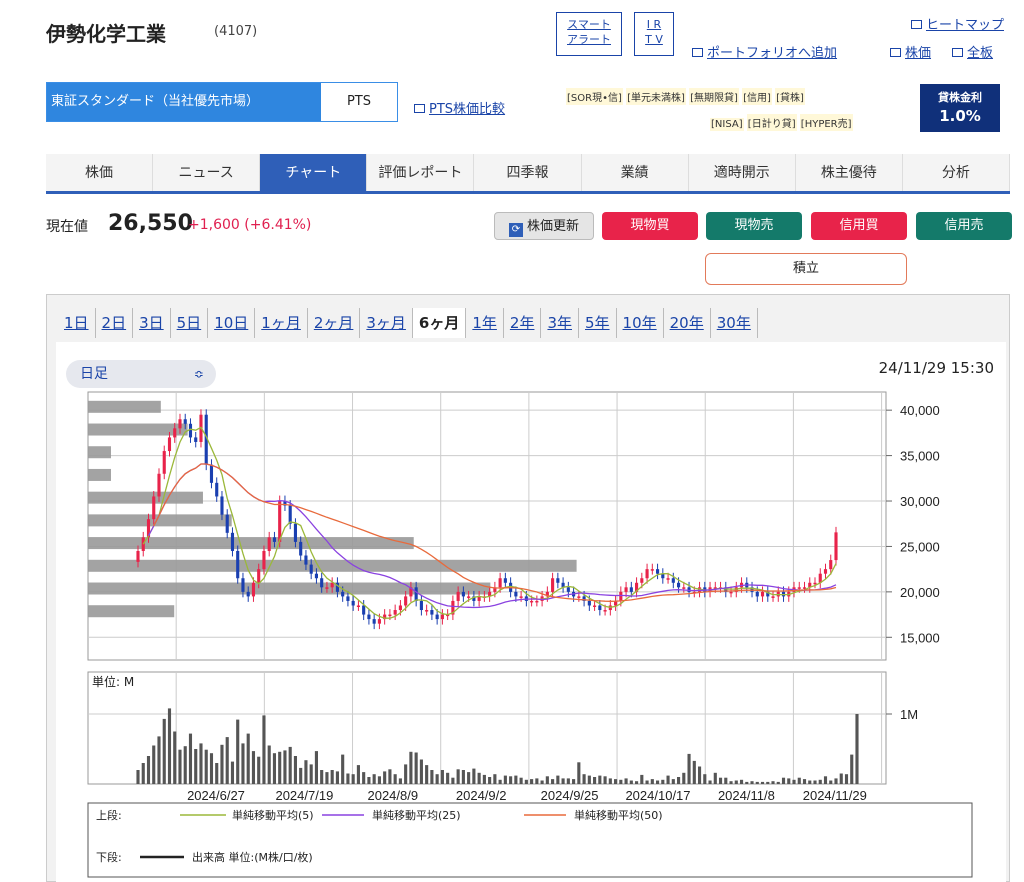  I want to click on price-tick-label: 25,000, so click(920, 546).